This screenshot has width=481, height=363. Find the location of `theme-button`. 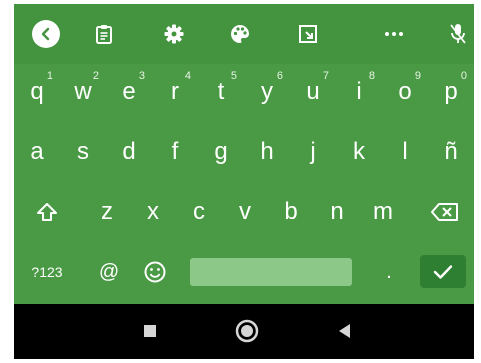

theme-button is located at coordinates (240, 34).